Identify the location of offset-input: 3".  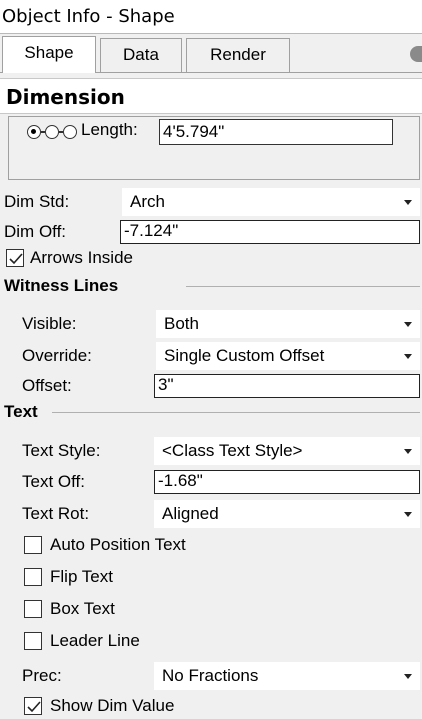
(287, 386).